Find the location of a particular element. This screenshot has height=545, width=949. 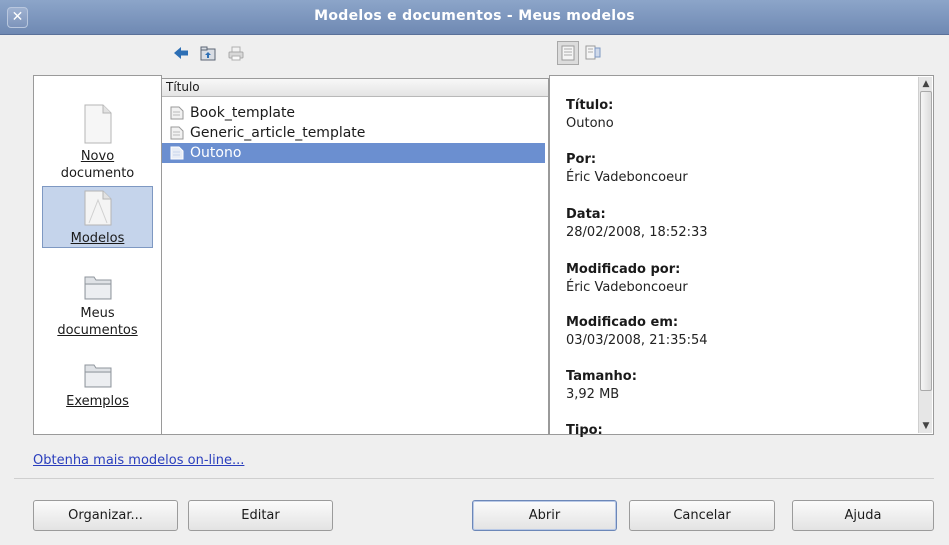

cancel-button: Cancelar is located at coordinates (702, 515).